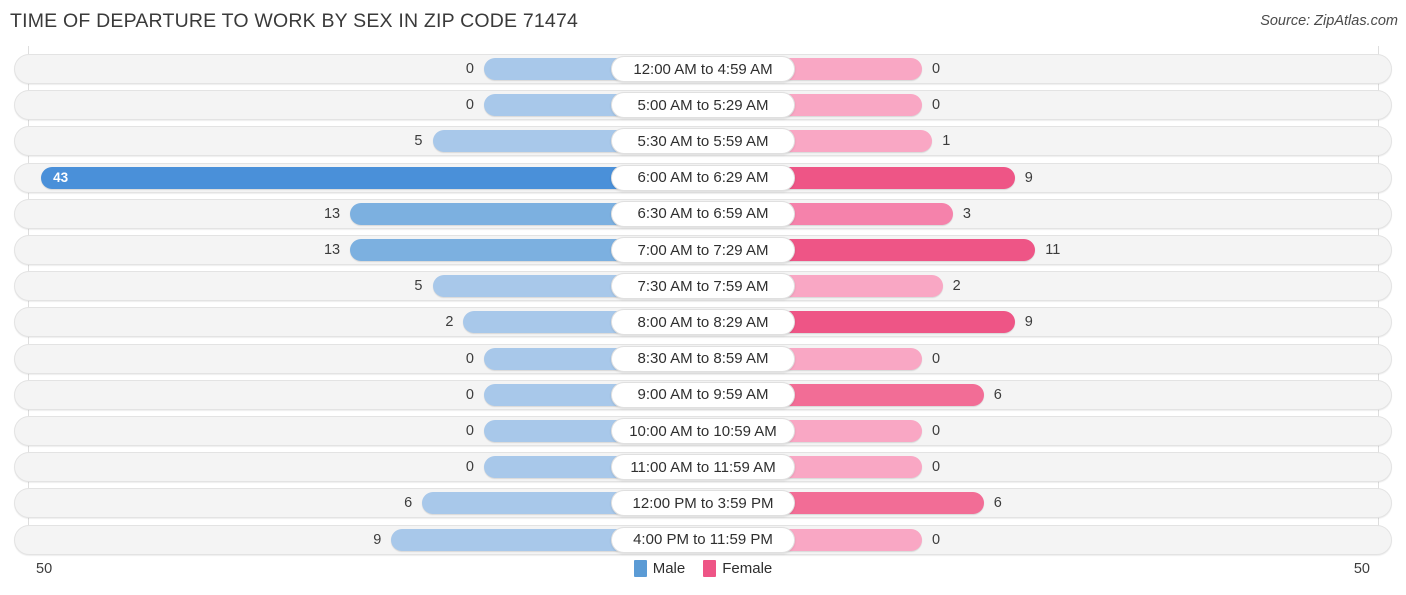  I want to click on category-label: 6:00 AM to 6:29 AM, so click(703, 178).